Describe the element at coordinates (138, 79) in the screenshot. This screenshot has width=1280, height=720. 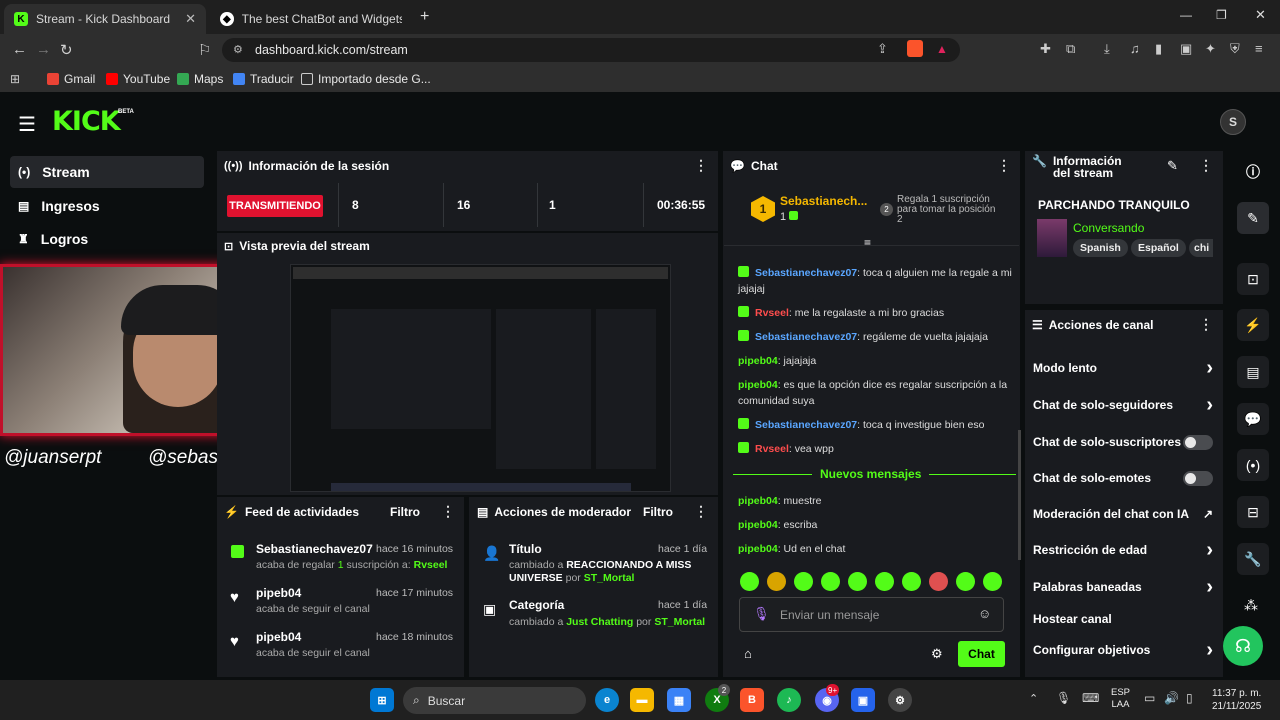
I see `bookmark-youtube: YouTube` at that location.